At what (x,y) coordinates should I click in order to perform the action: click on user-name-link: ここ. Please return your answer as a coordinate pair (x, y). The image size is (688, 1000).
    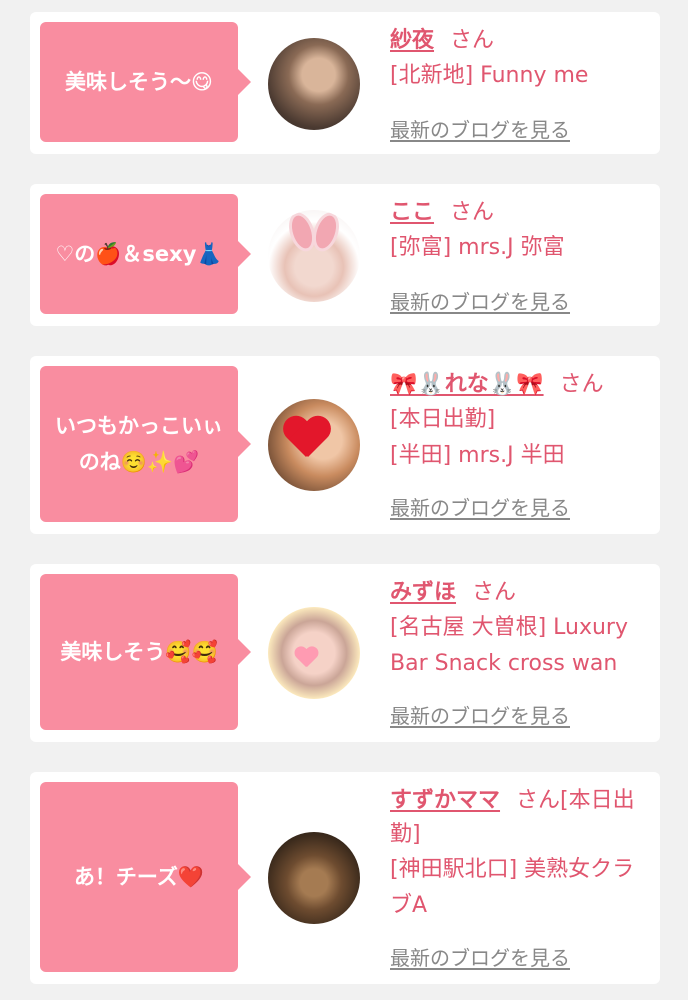
    Looking at the image, I should click on (412, 212).